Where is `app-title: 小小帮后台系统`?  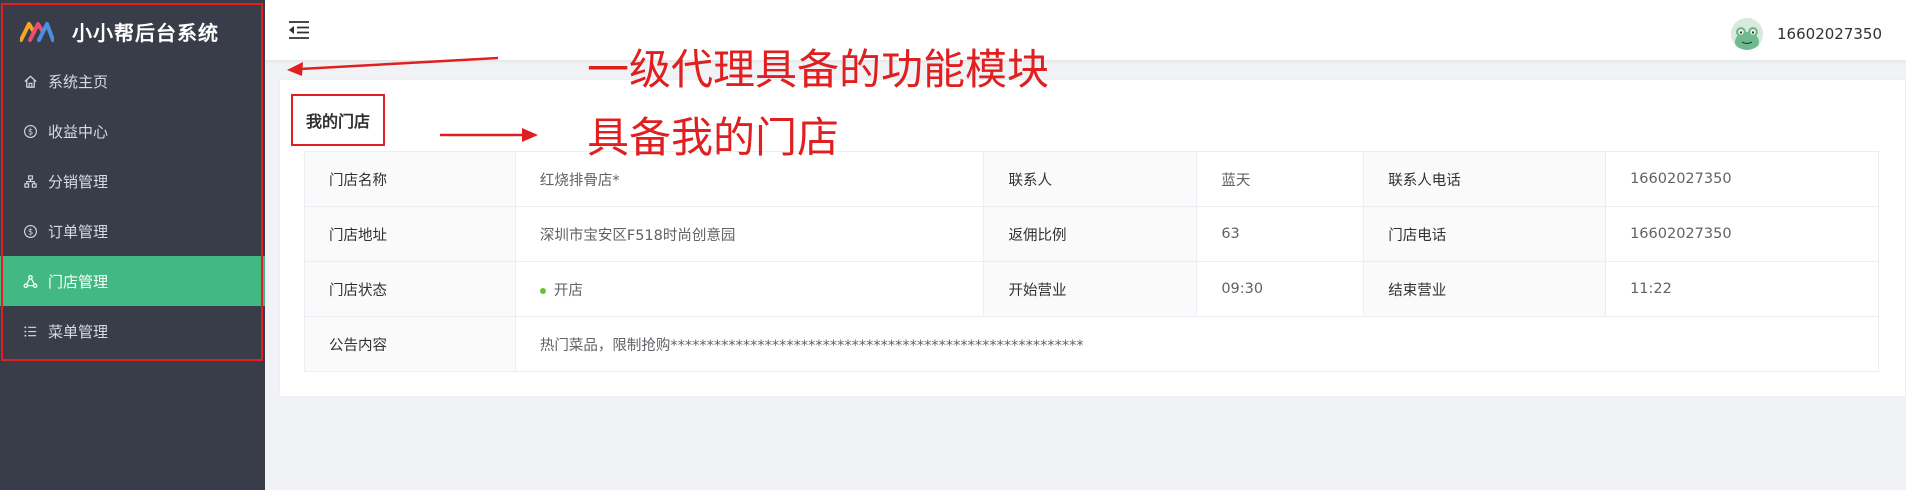
app-title: 小小帮后台系统 is located at coordinates (145, 32).